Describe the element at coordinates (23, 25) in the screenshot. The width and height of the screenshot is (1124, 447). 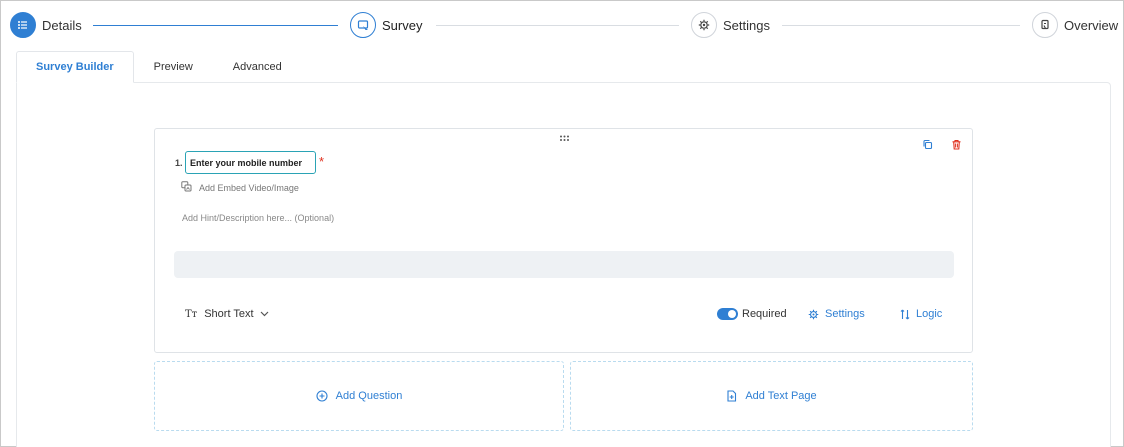
I see `list-icon` at that location.